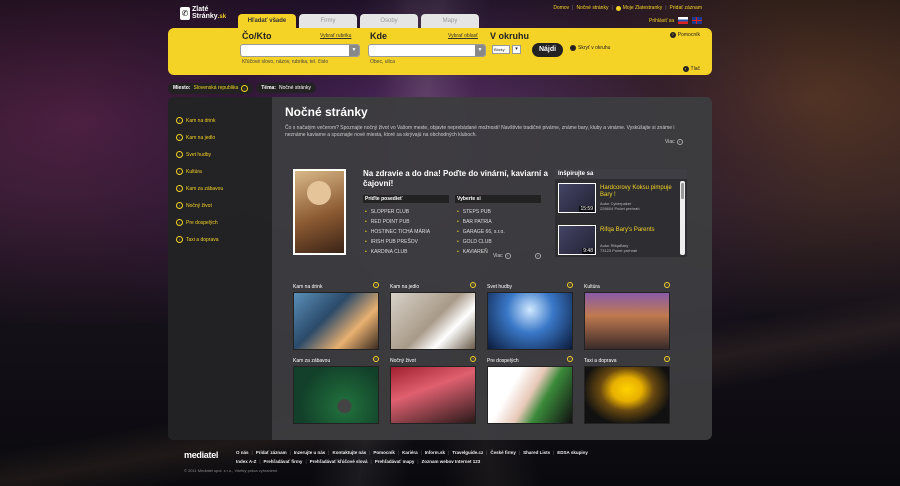  What do you see at coordinates (246, 461) in the screenshot?
I see `footer-link: Index A-Z` at bounding box center [246, 461].